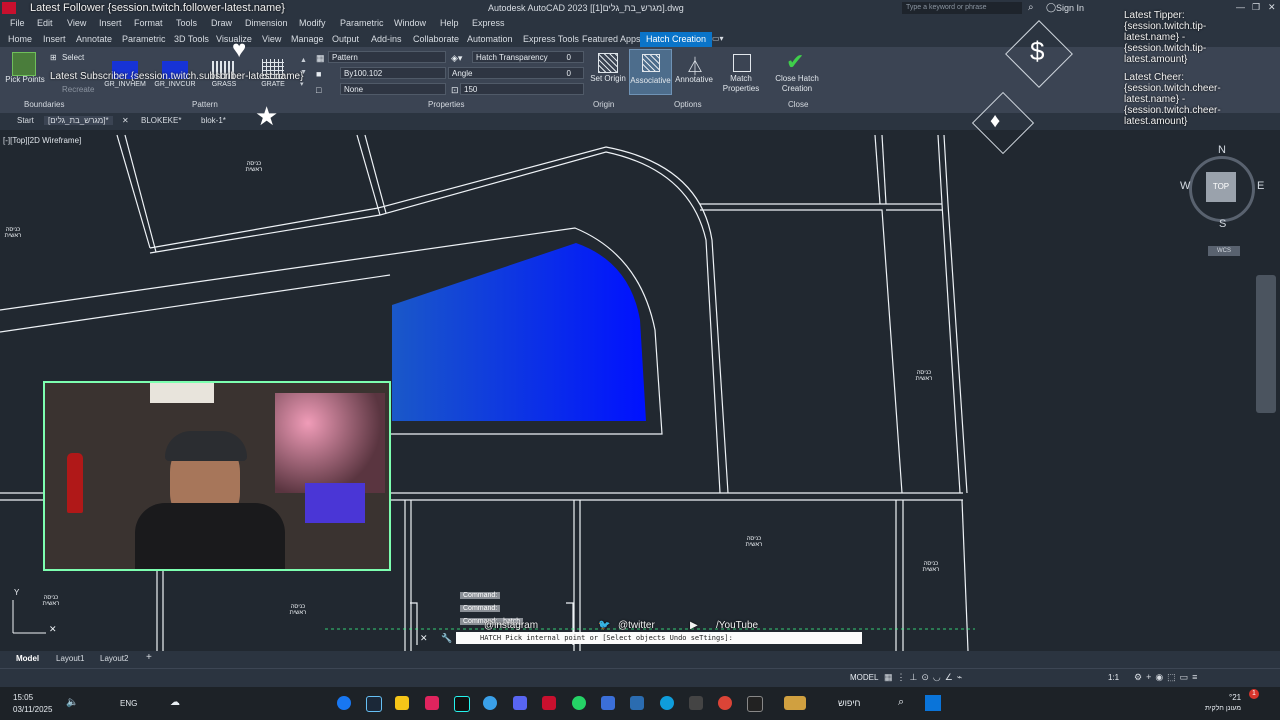 This screenshot has height=720, width=1280. Describe the element at coordinates (676, 39) in the screenshot. I see `tab-hatch-creation: Hatch Creation` at that location.